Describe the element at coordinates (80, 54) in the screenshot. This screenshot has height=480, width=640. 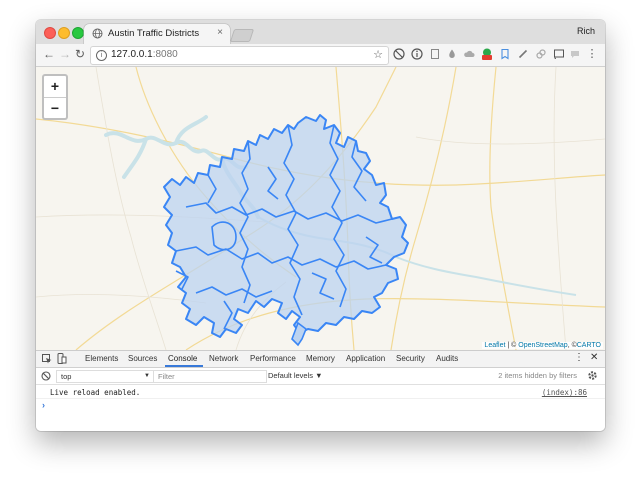
I see `reload-button: ↻` at that location.